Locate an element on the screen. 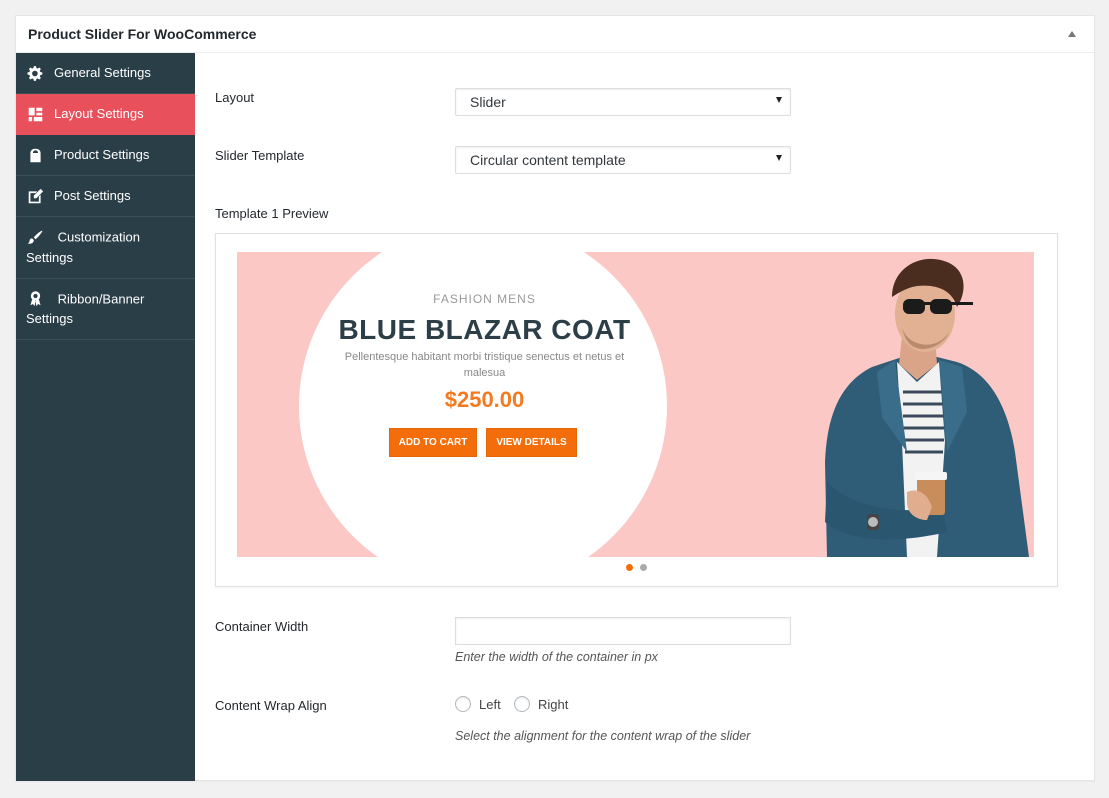 The height and width of the screenshot is (798, 1109). slider-template-select: Circular content template is located at coordinates (623, 160).